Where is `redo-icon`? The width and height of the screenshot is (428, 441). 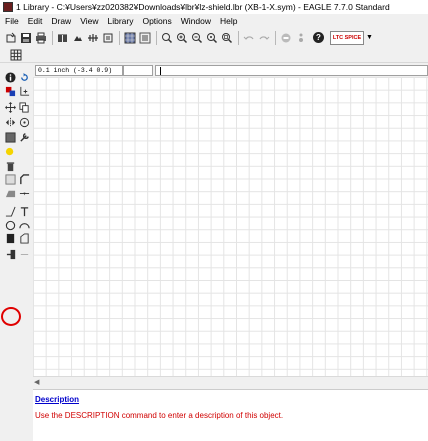 redo-icon is located at coordinates (263, 37).